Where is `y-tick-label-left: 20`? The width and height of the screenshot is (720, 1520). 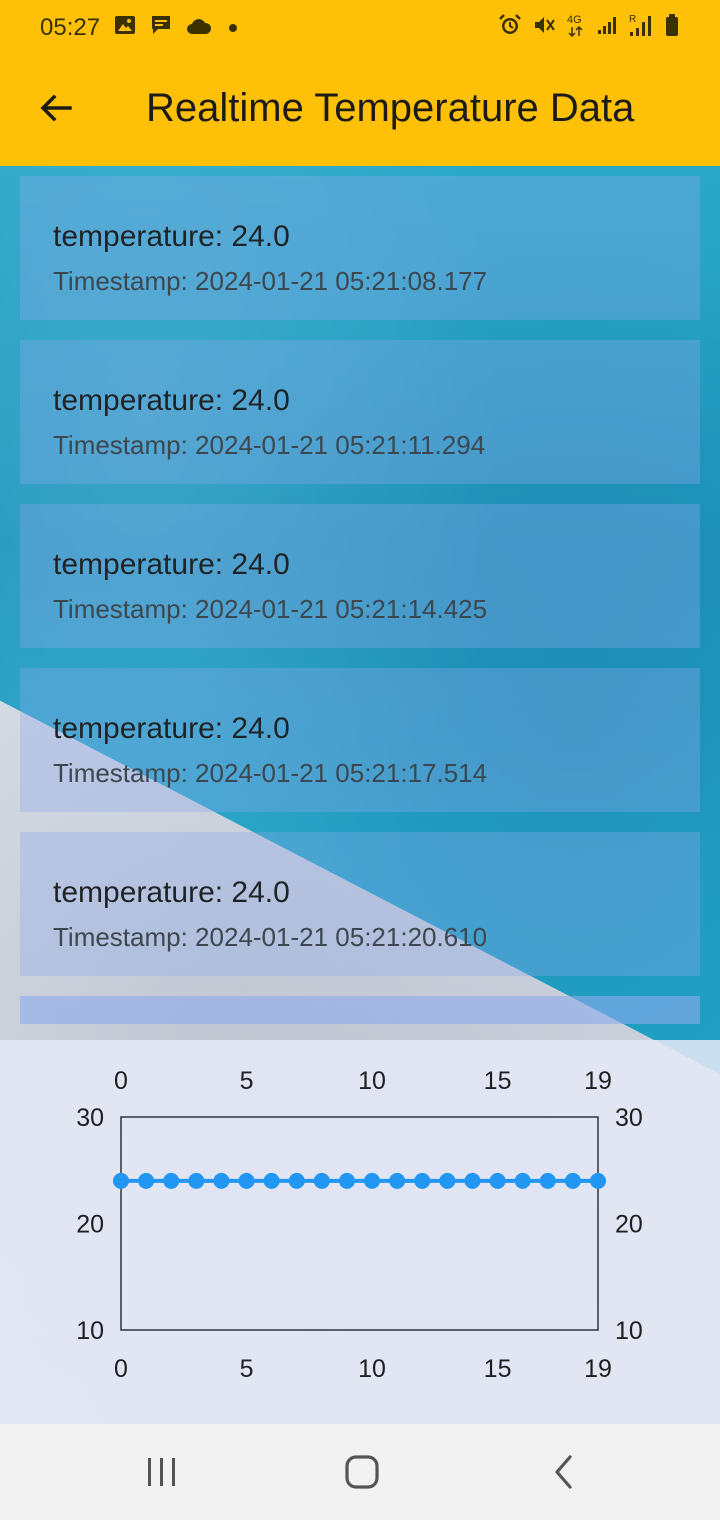 y-tick-label-left: 20 is located at coordinates (90, 1225).